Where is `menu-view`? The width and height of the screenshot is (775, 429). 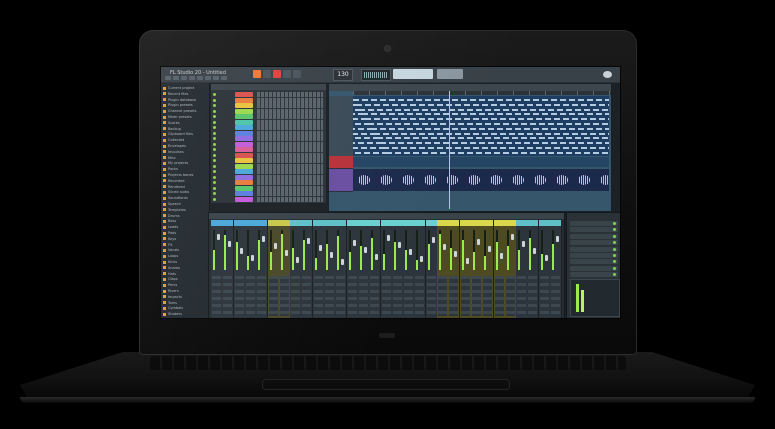 menu-view is located at coordinates (200, 78).